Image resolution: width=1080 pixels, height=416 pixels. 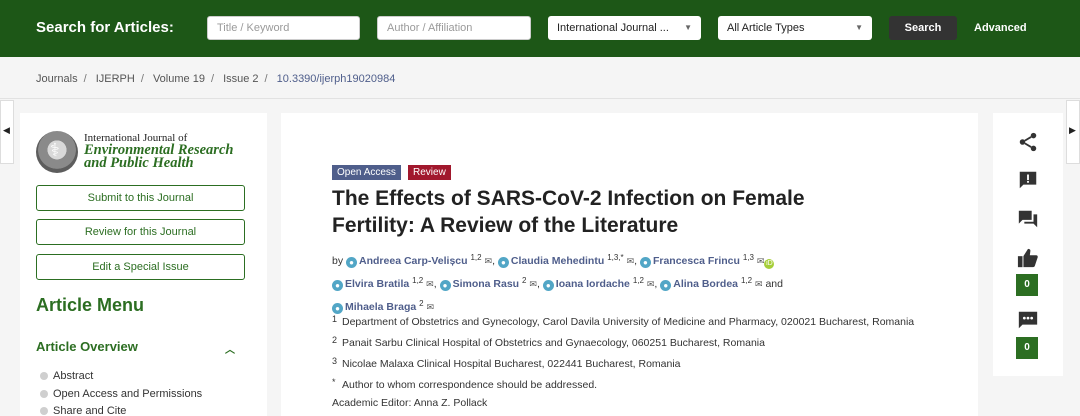 I want to click on menu-item-permissions: Open Access and Permissions, so click(x=121, y=394).